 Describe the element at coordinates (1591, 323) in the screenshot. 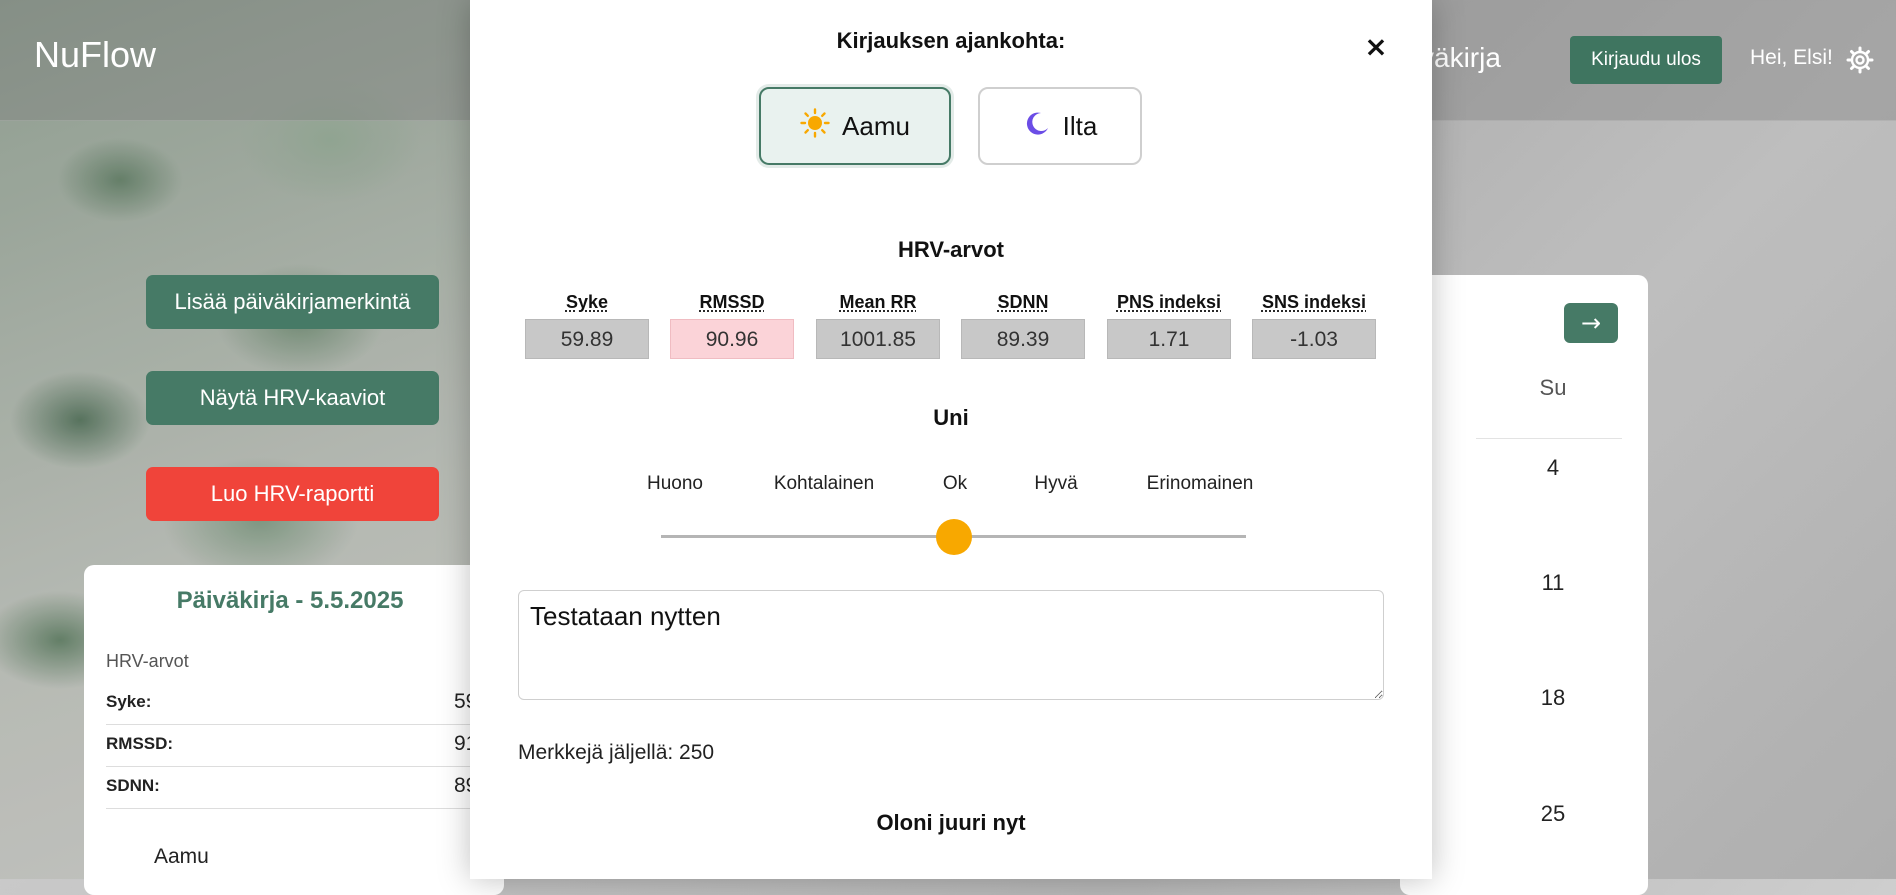

I see `calendar-next-button: →` at that location.